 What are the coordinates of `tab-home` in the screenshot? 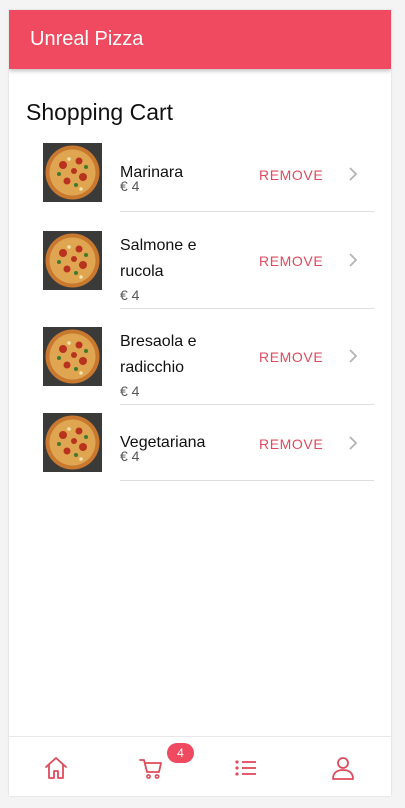 It's located at (56, 766).